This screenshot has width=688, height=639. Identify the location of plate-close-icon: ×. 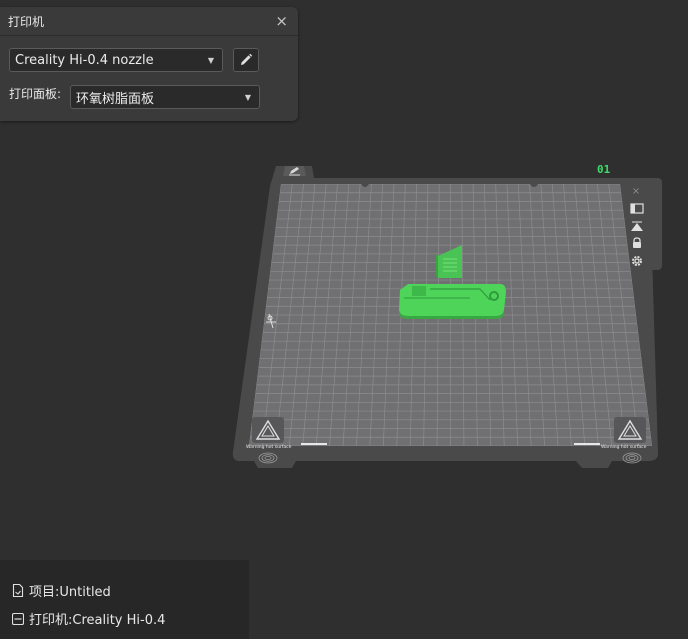
(636, 191).